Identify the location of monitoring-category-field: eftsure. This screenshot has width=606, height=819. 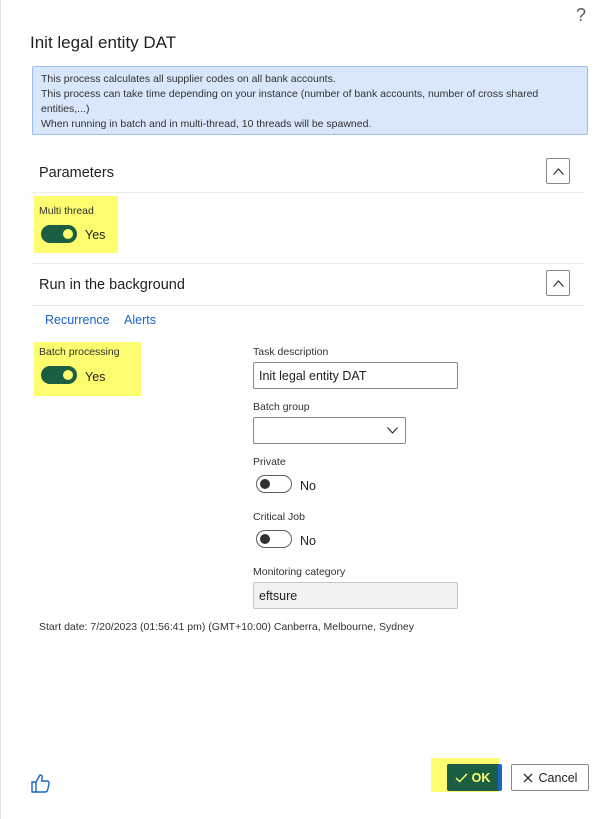
(355, 595).